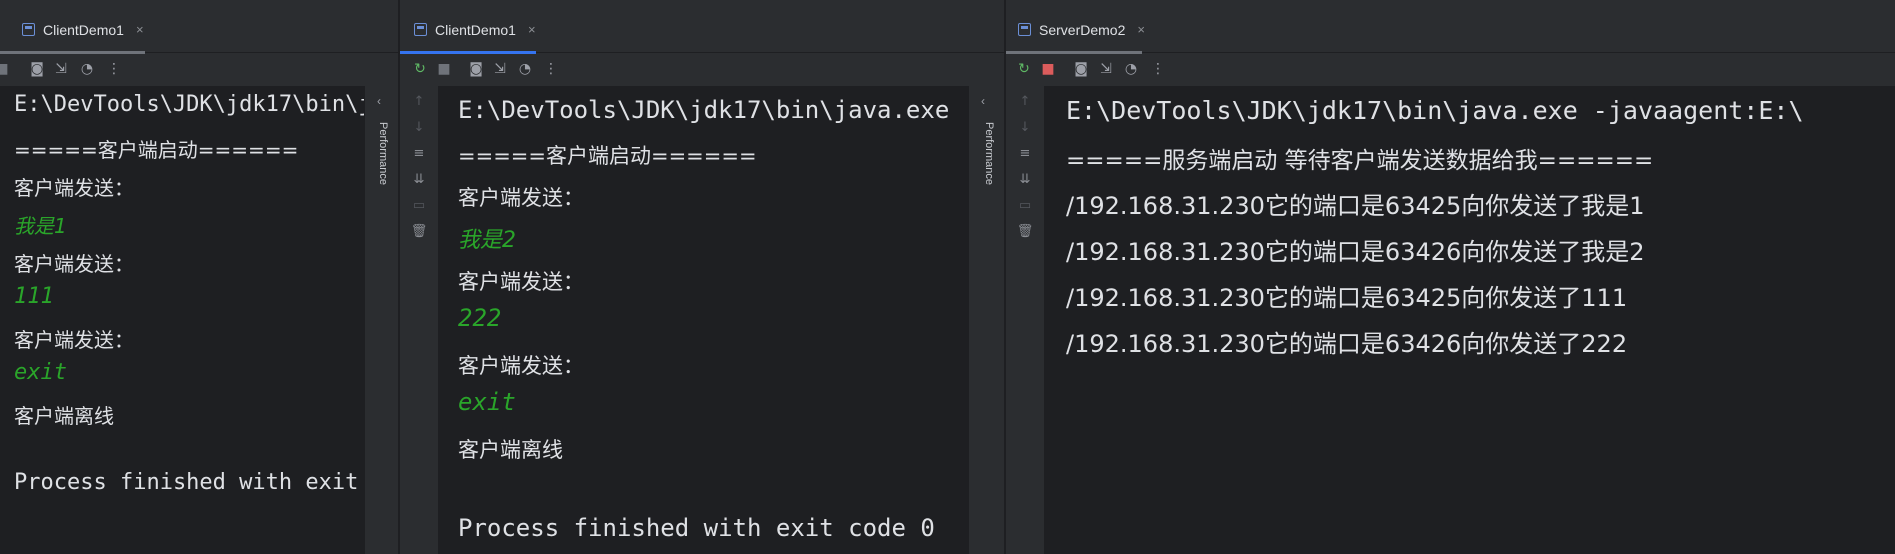 This screenshot has height=554, width=1895. I want to click on tab-label: ServerDemo2, so click(1082, 29).